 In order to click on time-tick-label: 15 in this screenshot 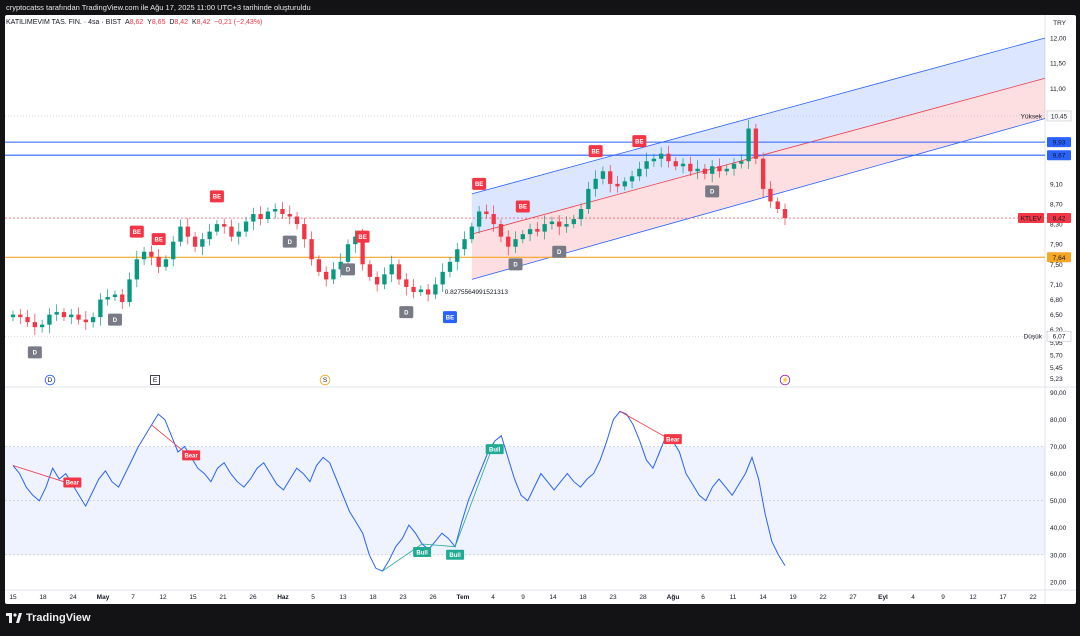, I will do `click(13, 597)`.